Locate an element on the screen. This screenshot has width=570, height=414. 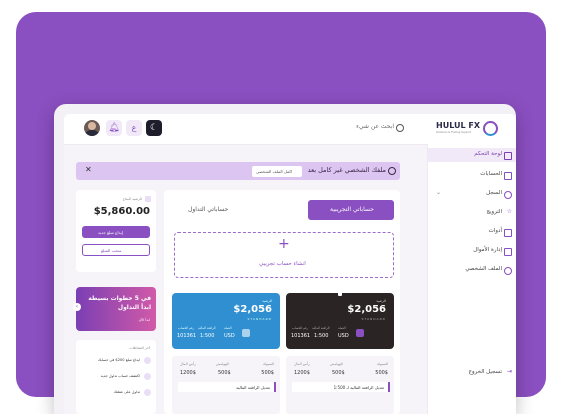
language-icon: ع is located at coordinates (134, 128).